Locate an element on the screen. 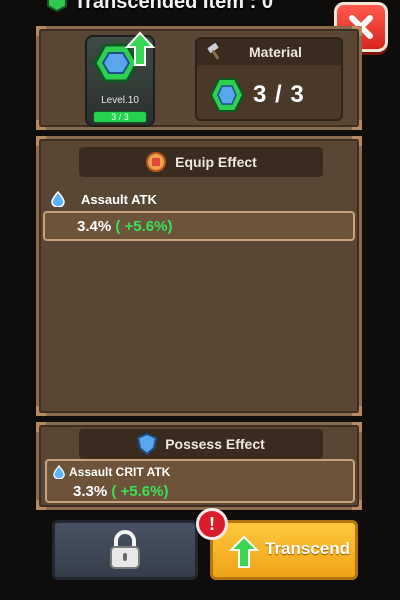  possess-stat-base: 3.3% is located at coordinates (90, 491).